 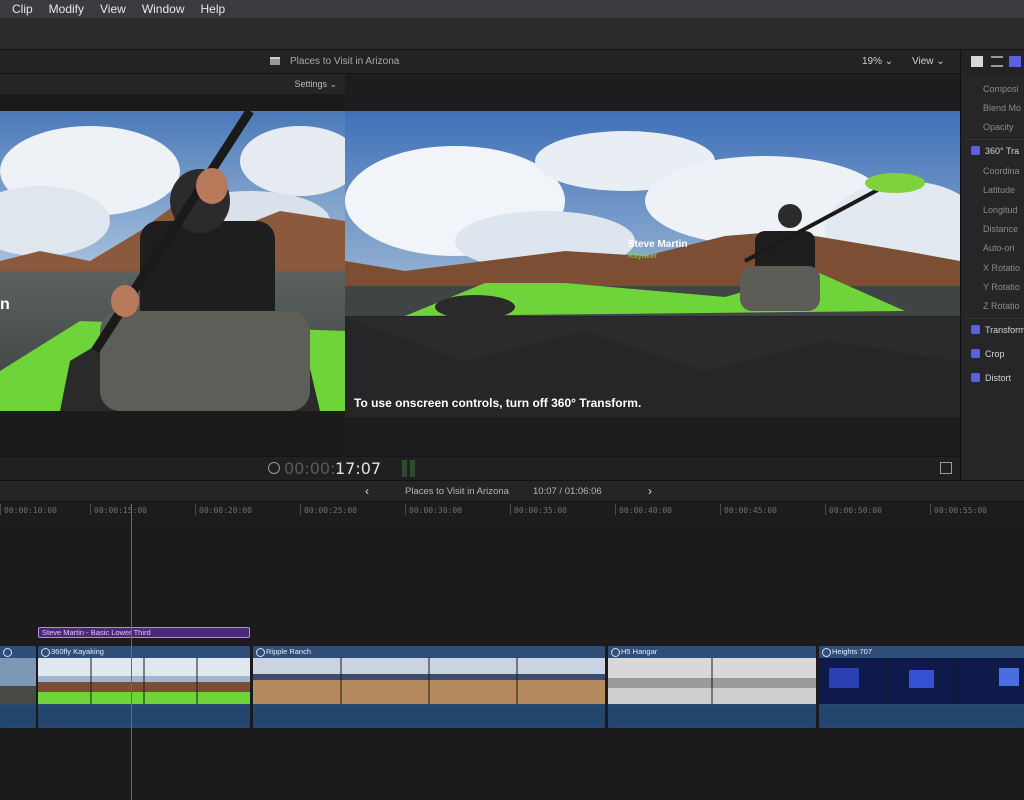 What do you see at coordinates (28, 509) in the screenshot?
I see `ruler-tick: 00:00:10:00` at bounding box center [28, 509].